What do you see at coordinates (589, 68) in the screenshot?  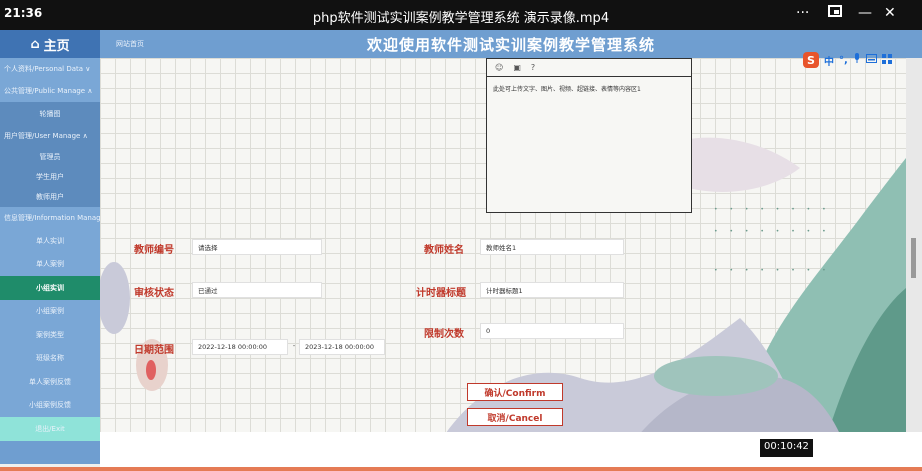 I see `editor-toolbar: ☺ ▣ ?` at bounding box center [589, 68].